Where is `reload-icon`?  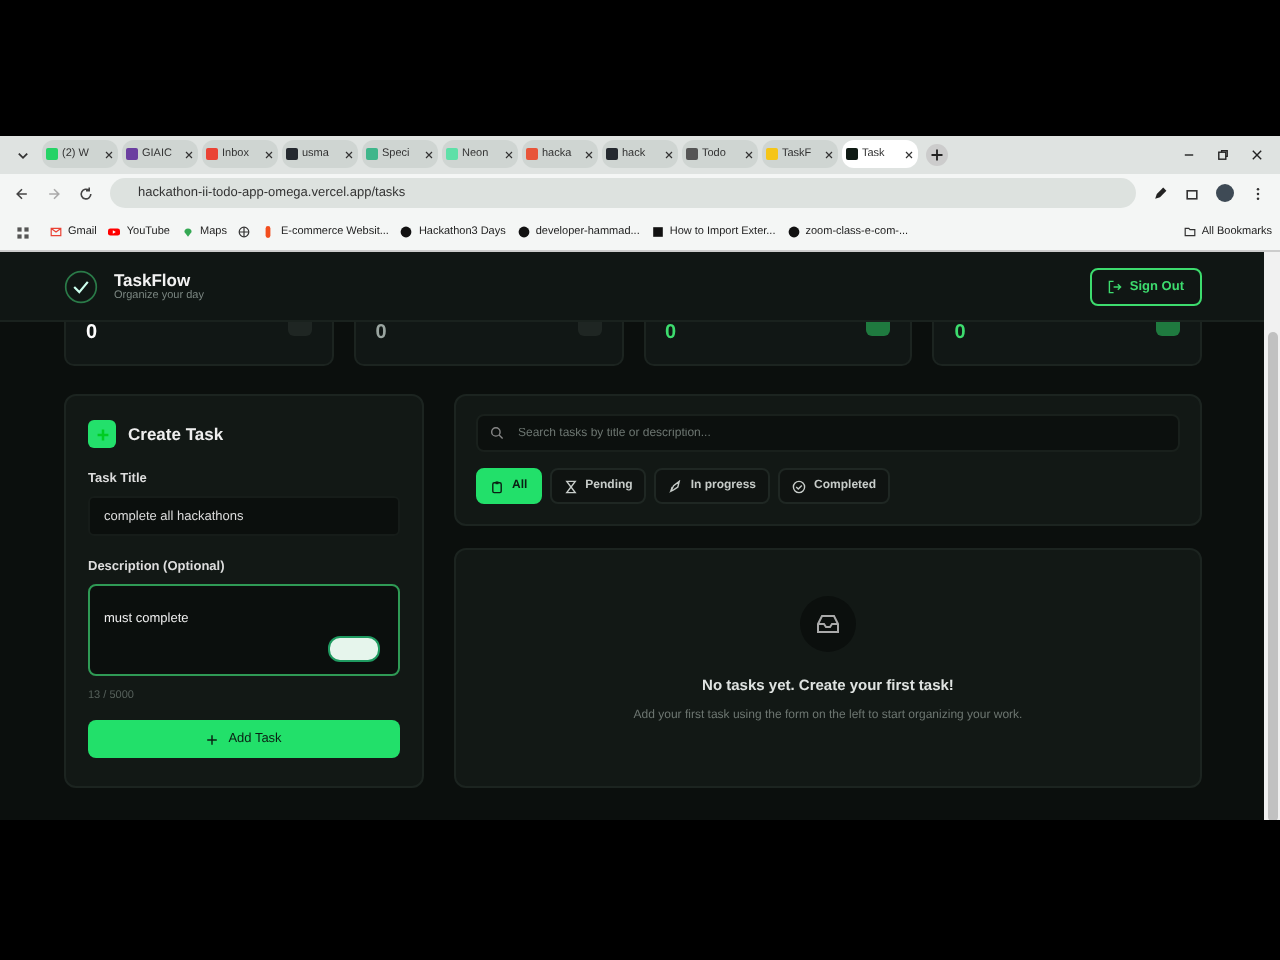
reload-icon is located at coordinates (86, 193).